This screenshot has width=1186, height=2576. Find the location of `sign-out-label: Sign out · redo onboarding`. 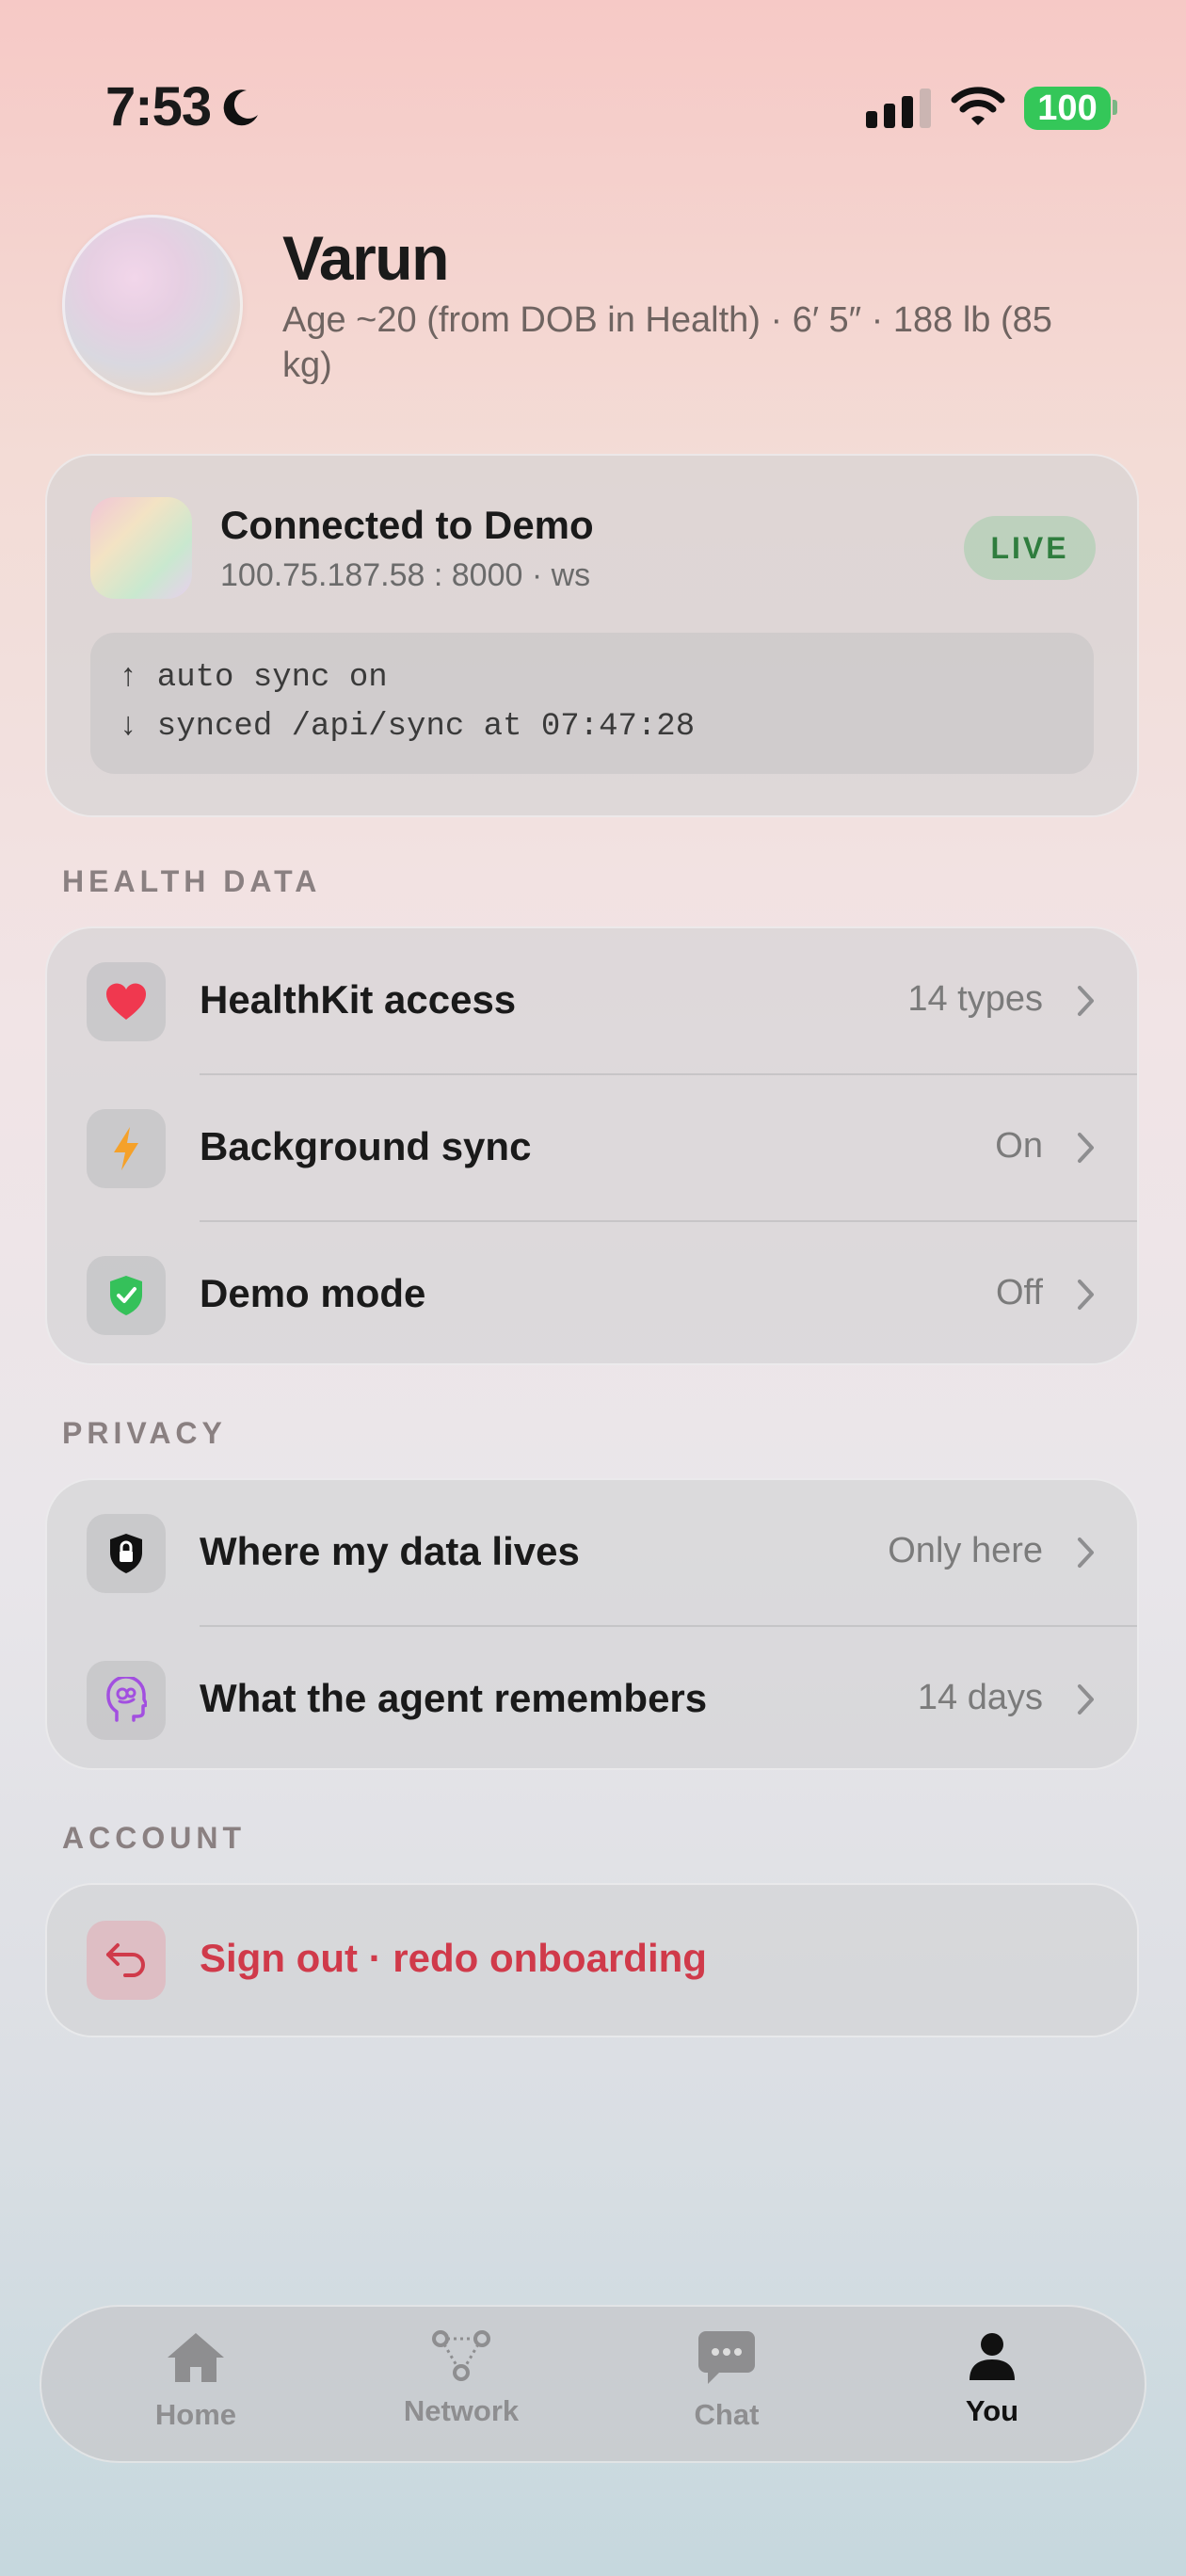

sign-out-label: Sign out · redo onboarding is located at coordinates (453, 1958).